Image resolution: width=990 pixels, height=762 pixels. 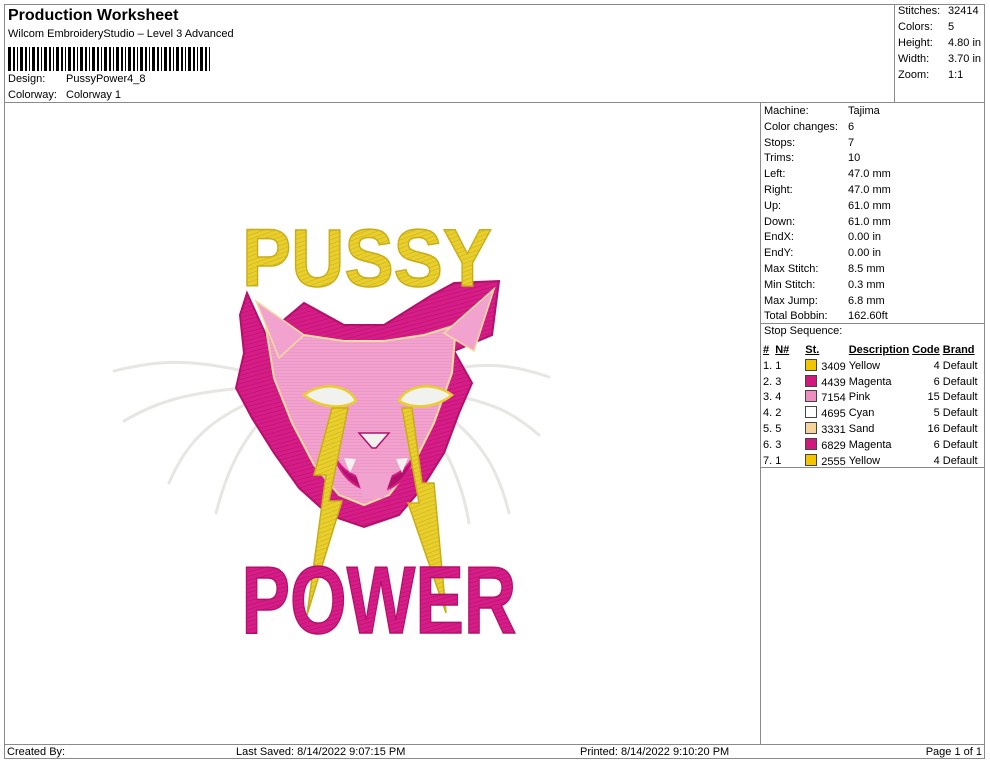 What do you see at coordinates (768, 365) in the screenshot?
I see `stop-number: 1.` at bounding box center [768, 365].